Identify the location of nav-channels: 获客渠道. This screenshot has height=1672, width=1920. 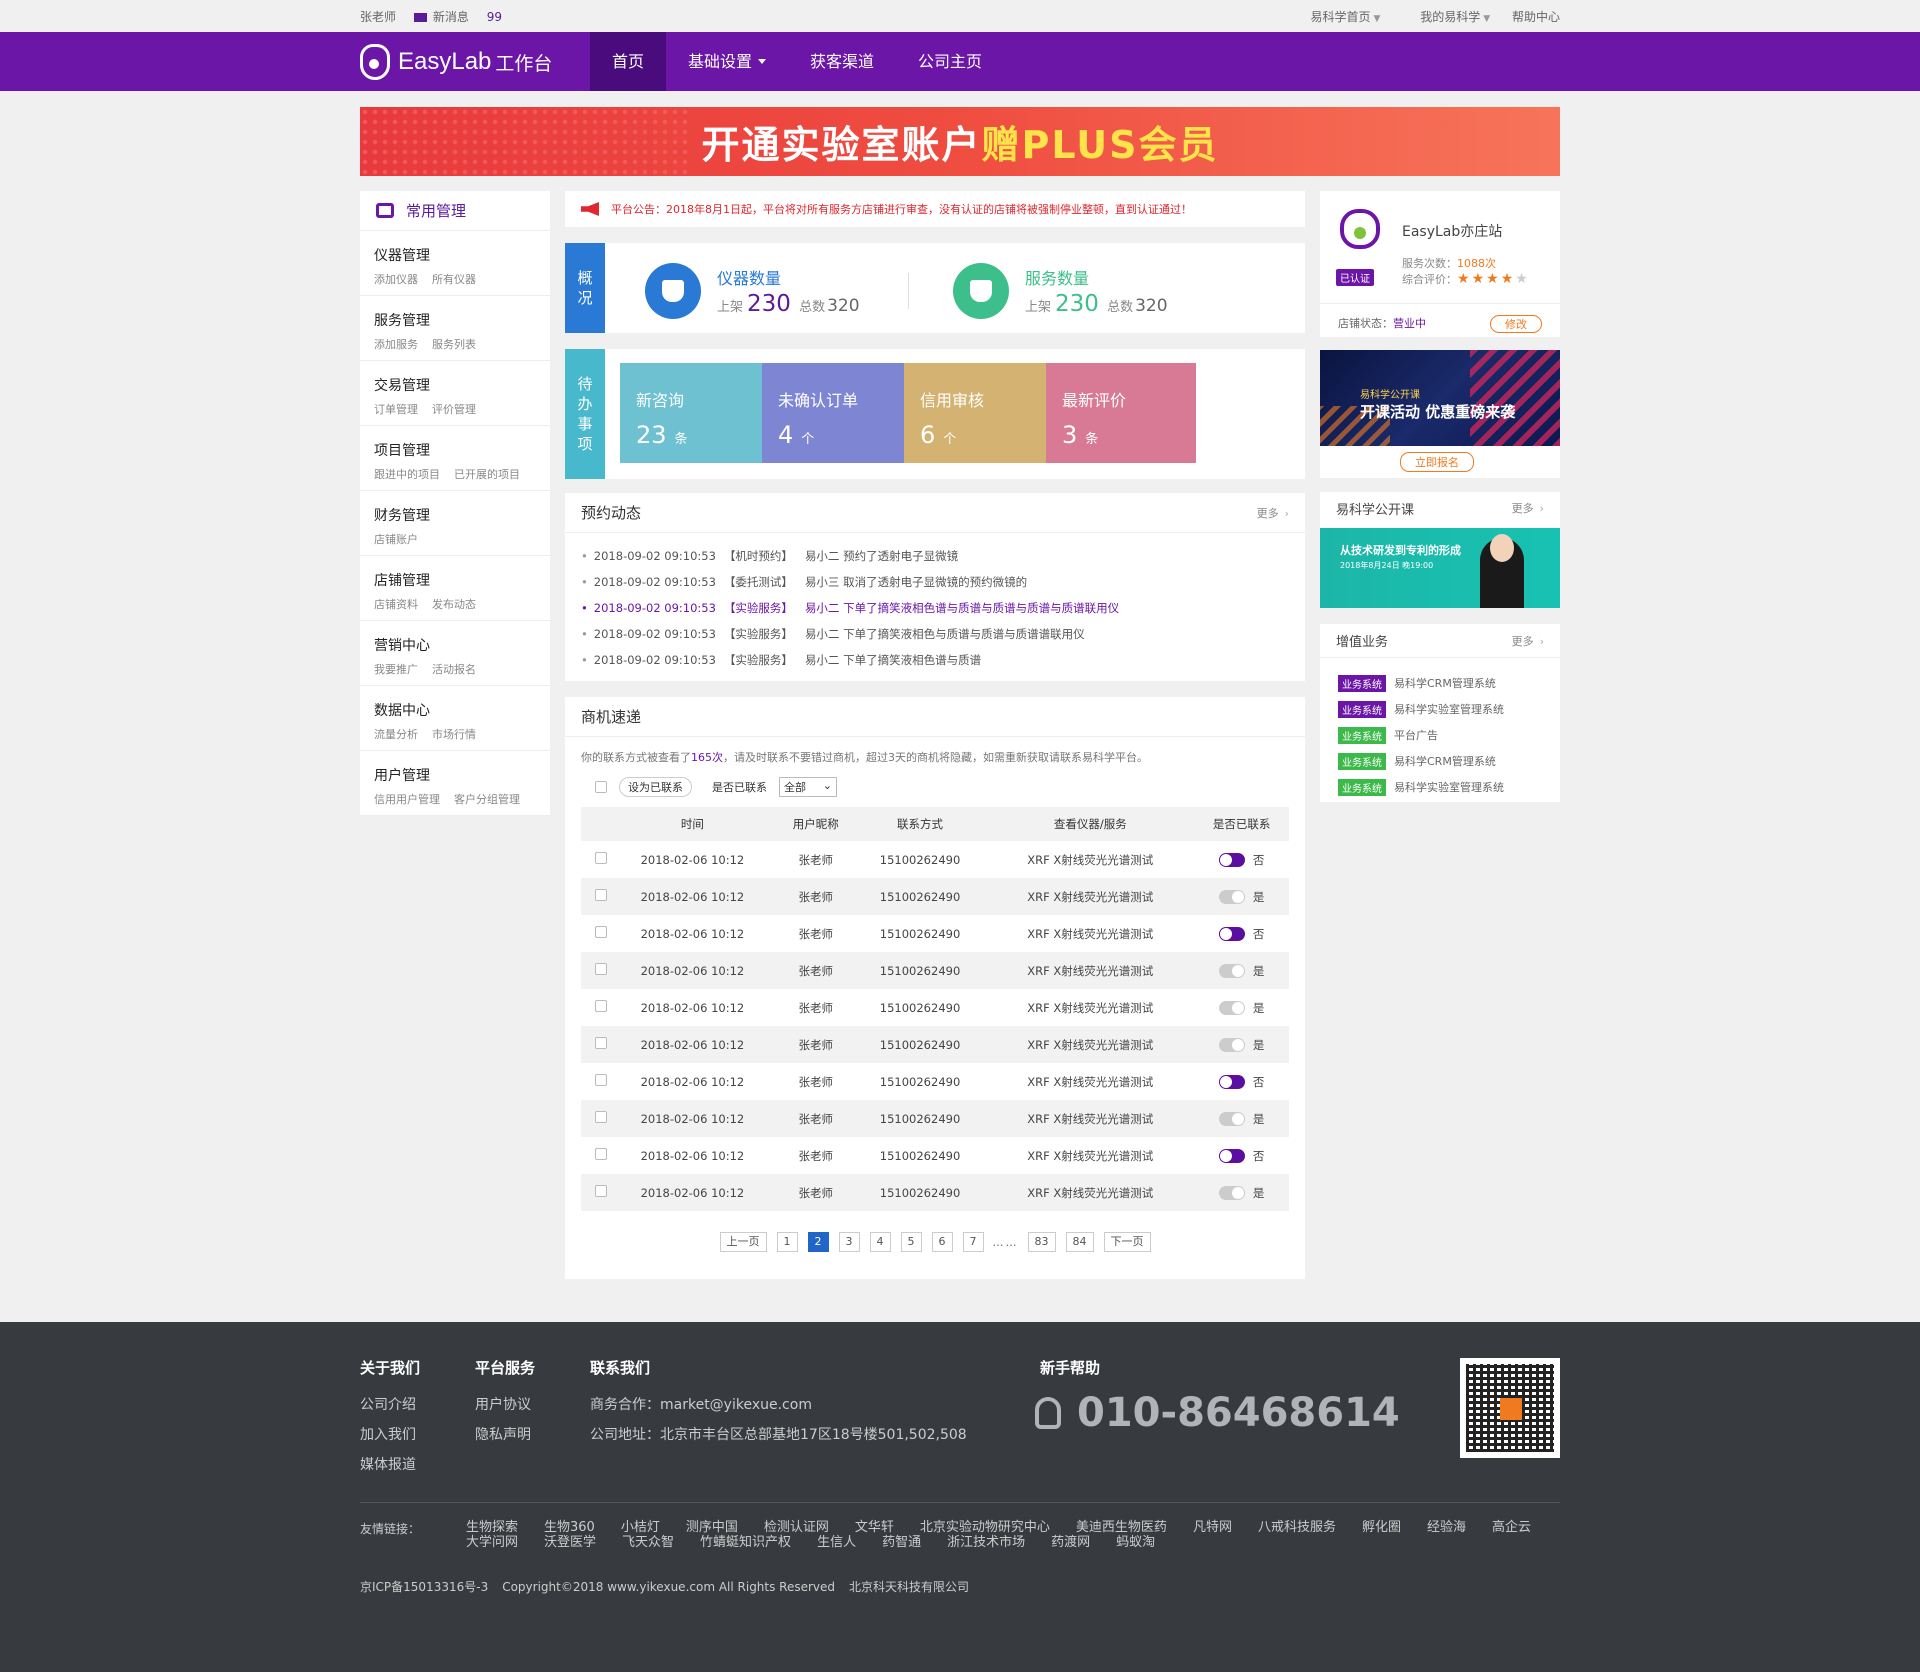
(842, 61).